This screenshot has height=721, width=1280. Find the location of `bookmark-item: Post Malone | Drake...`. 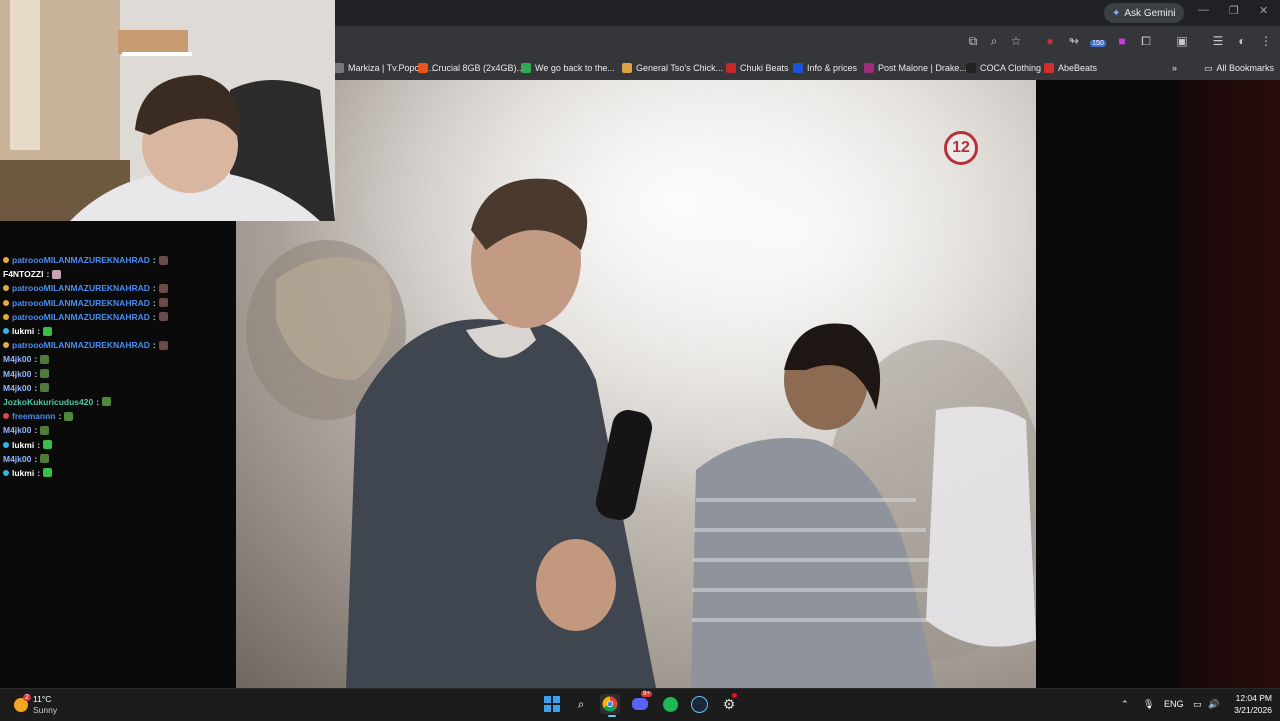

bookmark-item: Post Malone | Drake... is located at coordinates (915, 68).